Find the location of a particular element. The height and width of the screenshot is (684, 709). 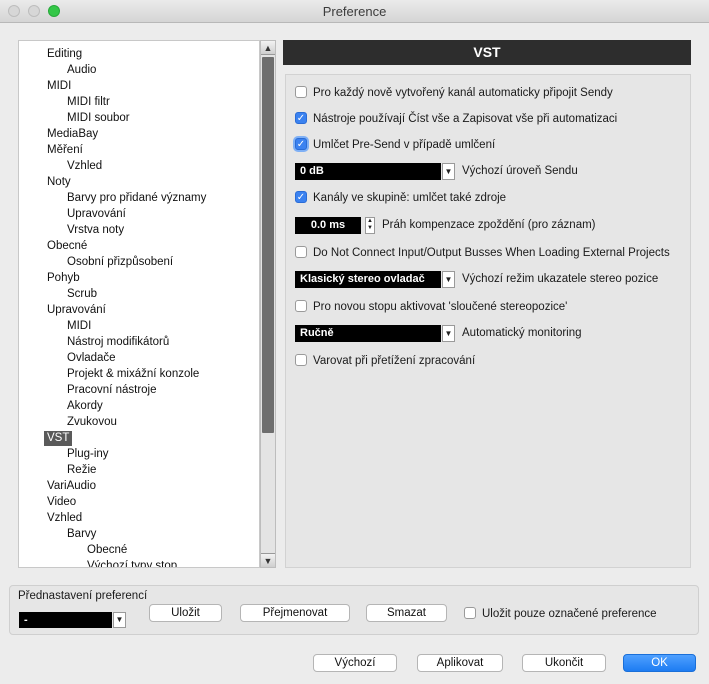

option-group-mute-sources: ✓ Kanály ve skupině: umlčet také zdroje is located at coordinates (400, 198).